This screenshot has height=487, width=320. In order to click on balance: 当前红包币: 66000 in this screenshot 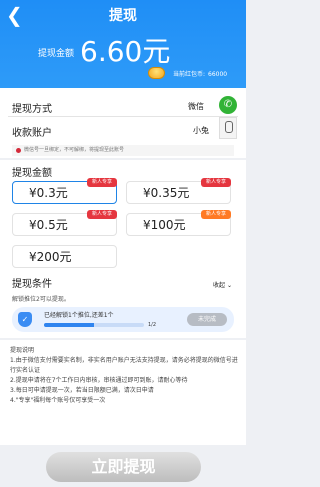, I will do `click(198, 73)`.